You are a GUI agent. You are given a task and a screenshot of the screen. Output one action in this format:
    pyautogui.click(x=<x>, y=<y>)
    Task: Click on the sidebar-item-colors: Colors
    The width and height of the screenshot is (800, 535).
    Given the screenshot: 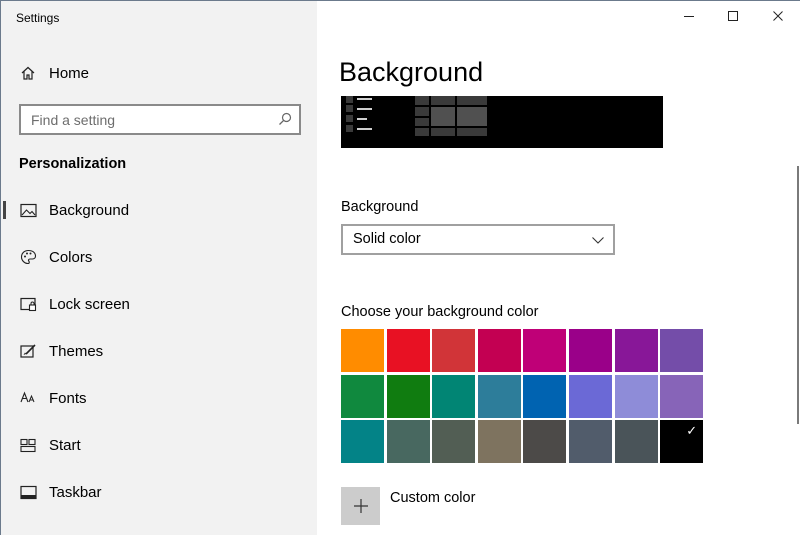 What is the action you would take?
    pyautogui.click(x=159, y=257)
    